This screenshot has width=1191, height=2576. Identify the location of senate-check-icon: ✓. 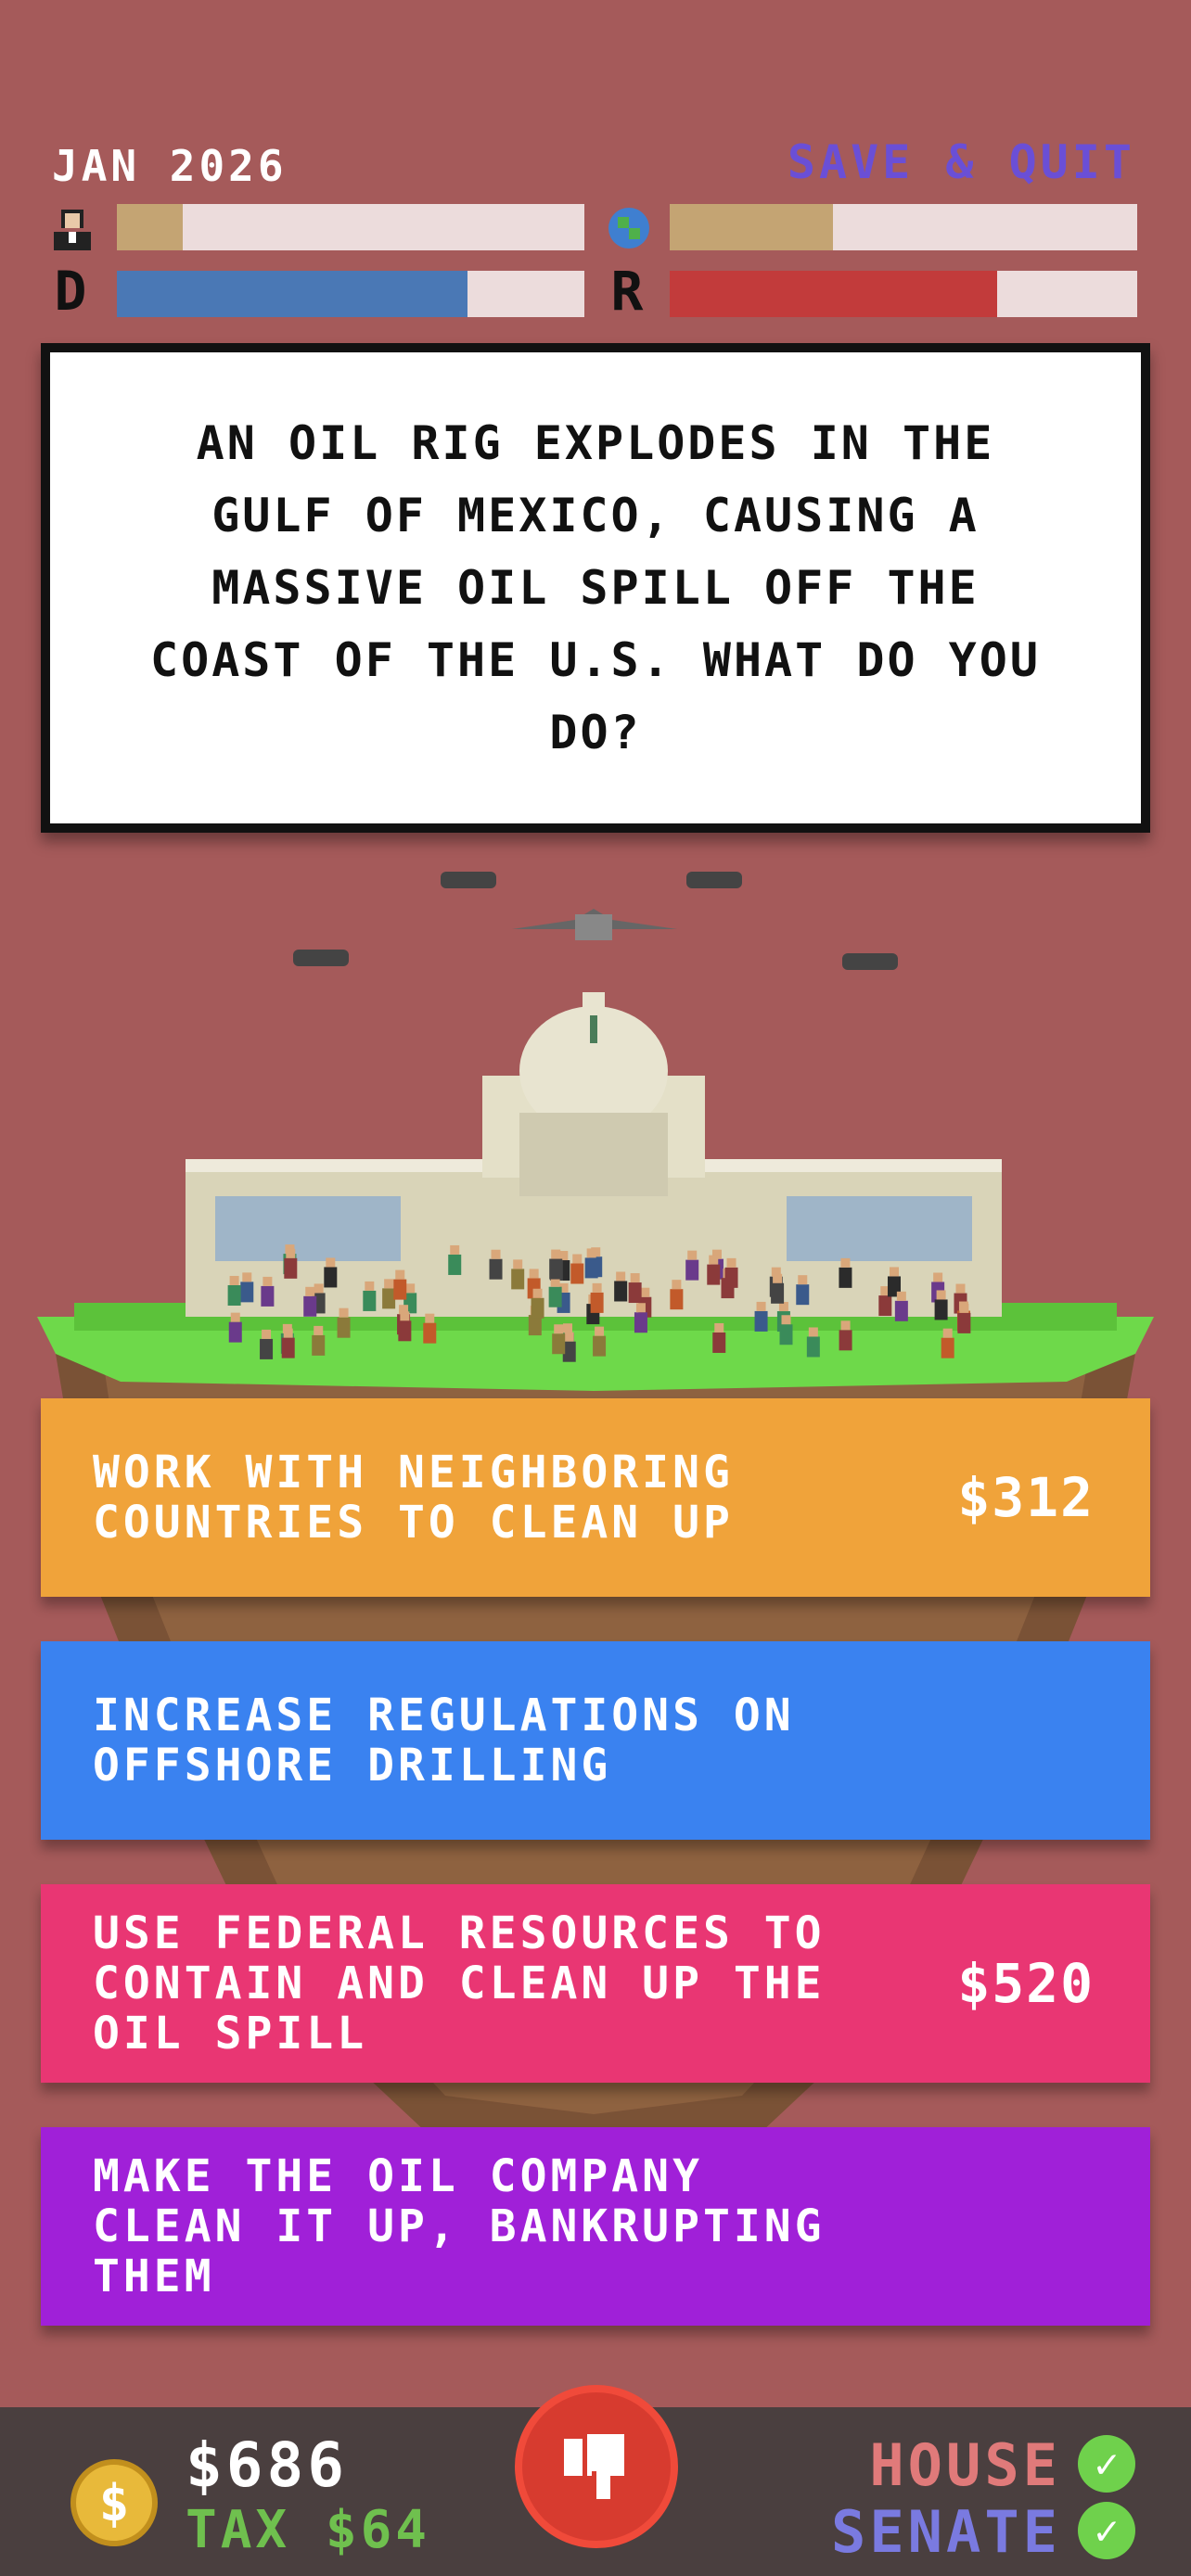
(1106, 2530).